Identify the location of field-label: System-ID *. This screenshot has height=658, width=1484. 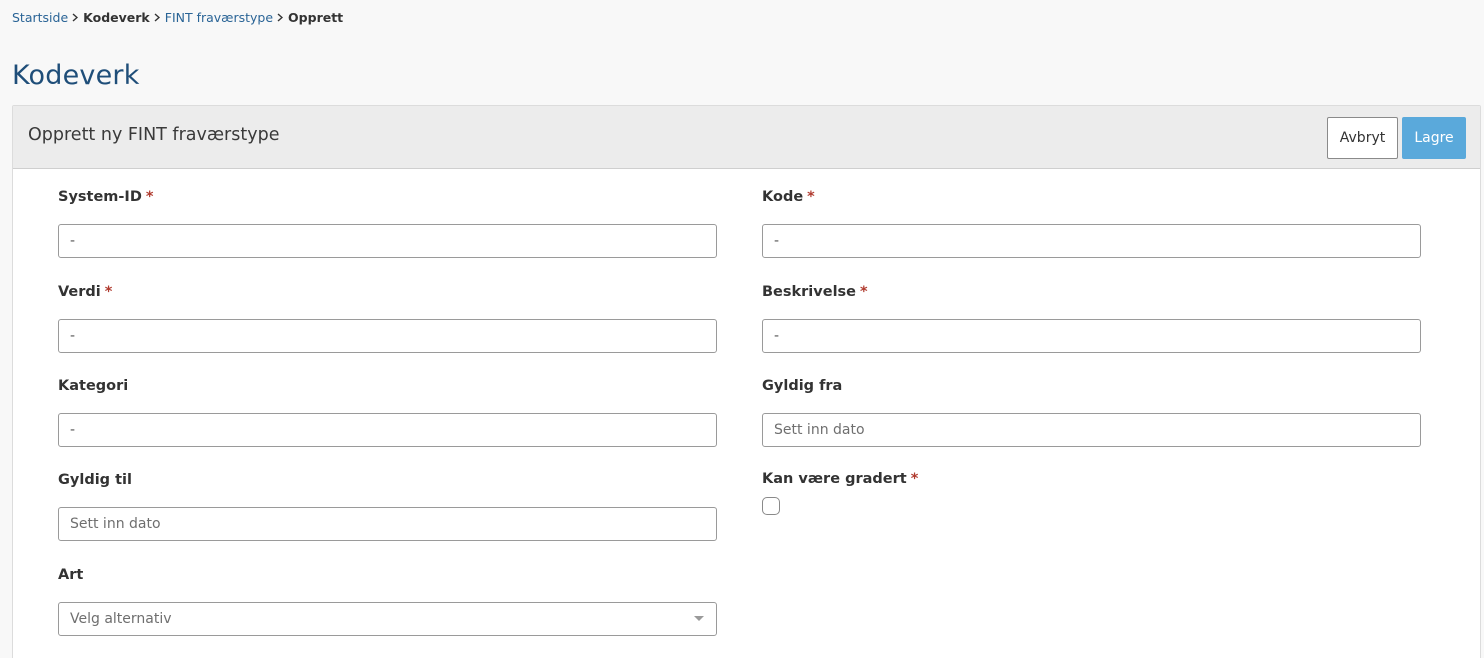
(106, 197).